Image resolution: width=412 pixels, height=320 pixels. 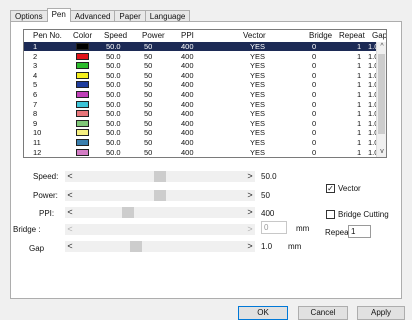 I want to click on pen-number: 5, so click(x=35, y=85).